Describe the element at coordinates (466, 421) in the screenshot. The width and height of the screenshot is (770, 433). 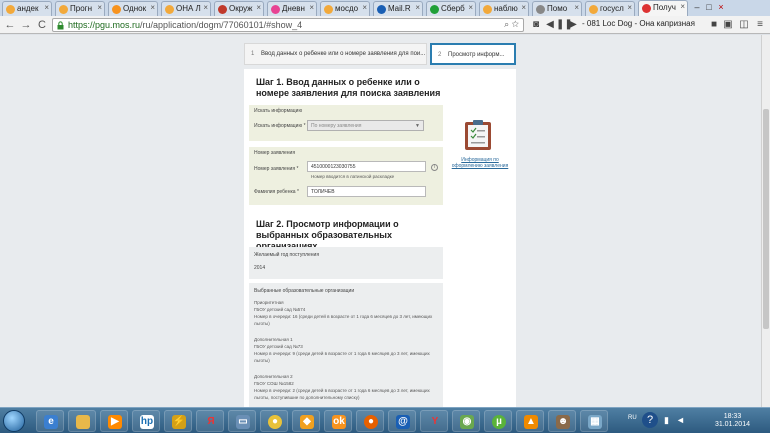
I see `taskbar-app-icon: ◉` at that location.